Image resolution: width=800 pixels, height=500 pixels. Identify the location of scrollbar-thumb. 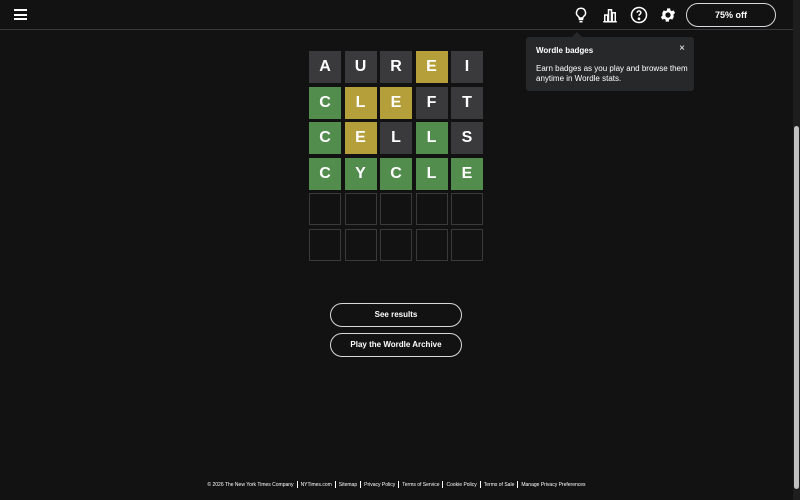
(796, 307).